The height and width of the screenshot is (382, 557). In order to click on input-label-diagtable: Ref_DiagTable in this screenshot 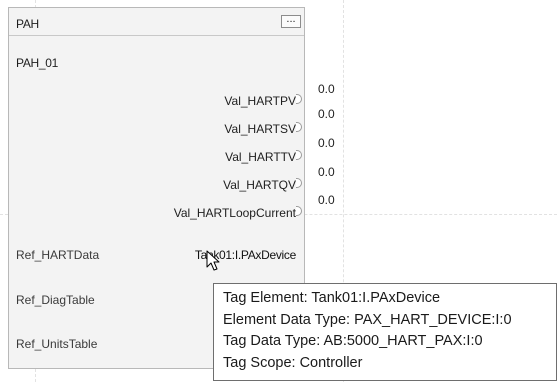, I will do `click(55, 300)`.